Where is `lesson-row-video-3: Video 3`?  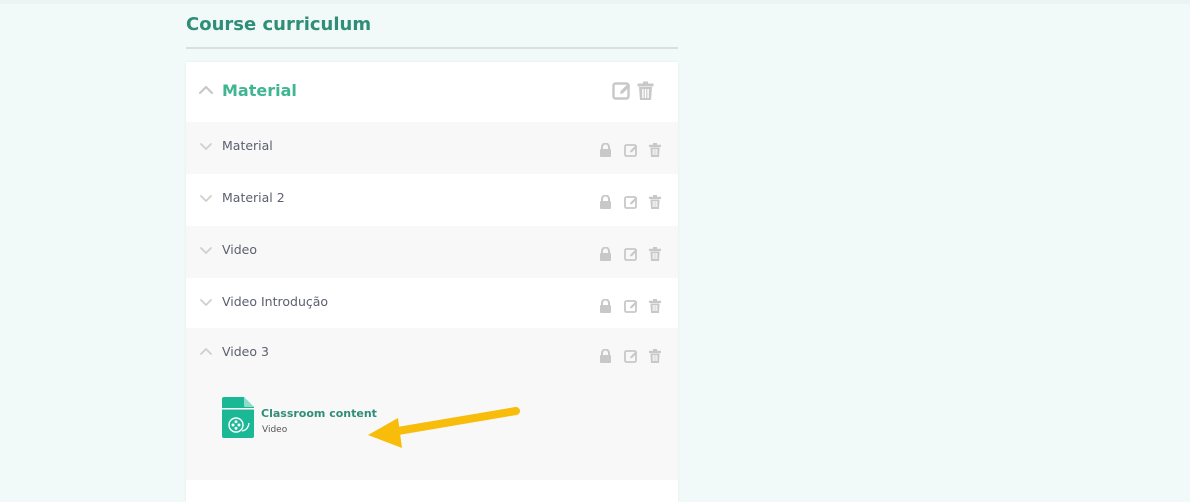
lesson-row-video-3: Video 3 is located at coordinates (432, 354).